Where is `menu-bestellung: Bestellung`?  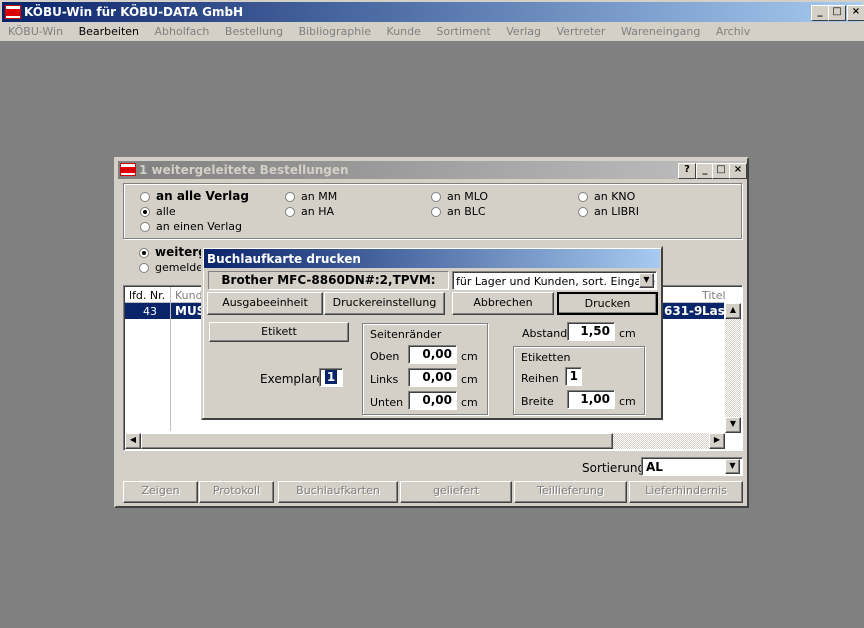 menu-bestellung: Bestellung is located at coordinates (254, 31).